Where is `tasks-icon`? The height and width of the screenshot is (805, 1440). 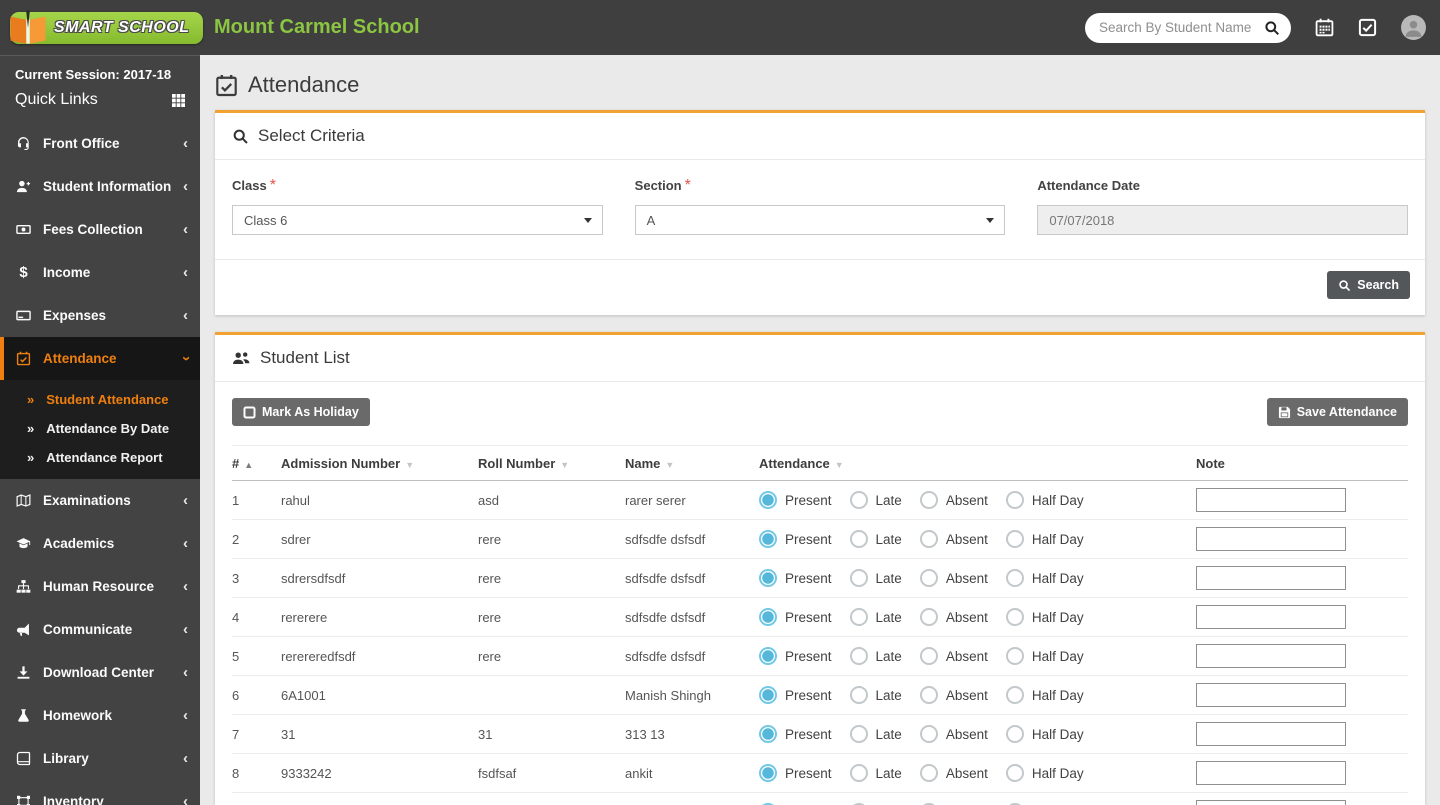
tasks-icon is located at coordinates (1367, 27).